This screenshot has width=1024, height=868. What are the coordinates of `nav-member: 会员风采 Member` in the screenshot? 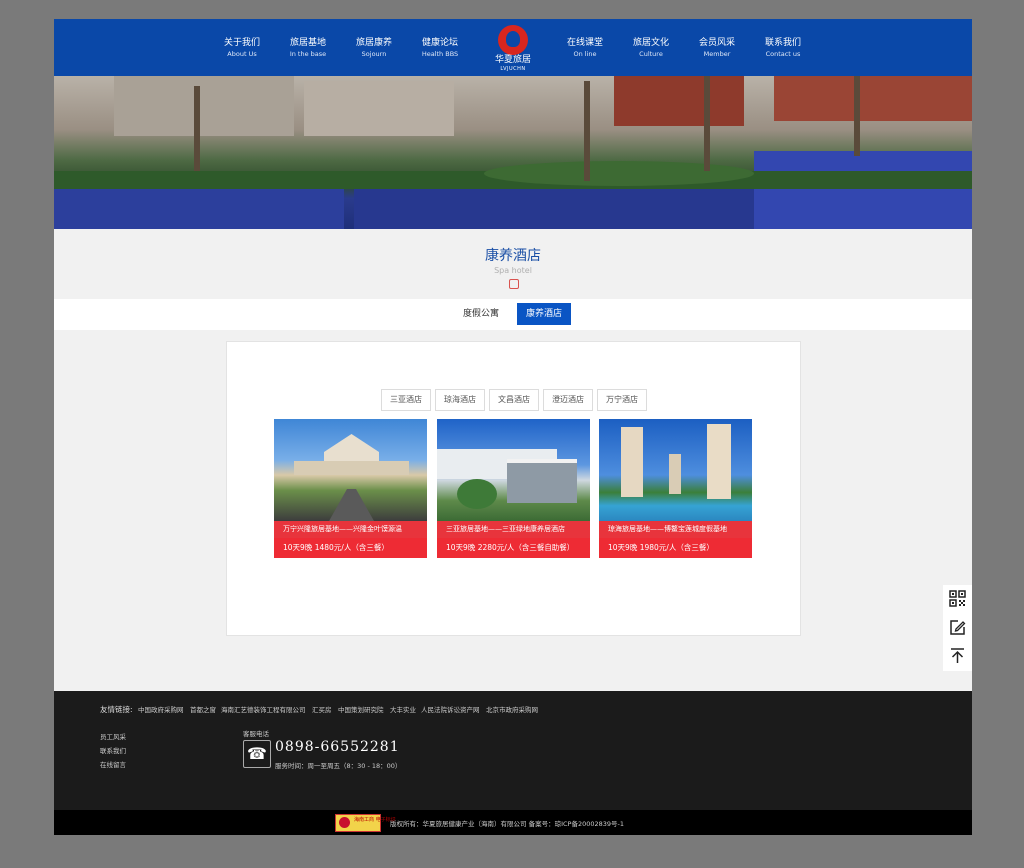 It's located at (717, 48).